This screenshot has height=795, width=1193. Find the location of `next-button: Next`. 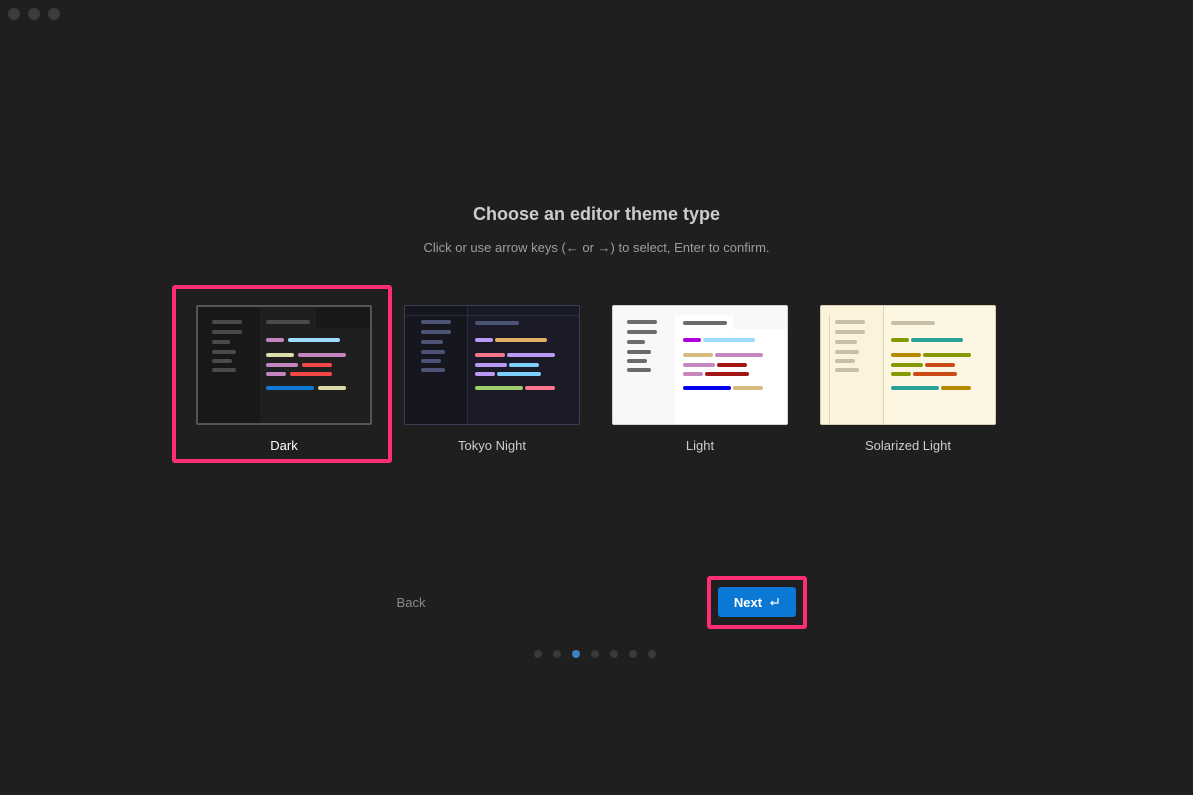

next-button: Next is located at coordinates (757, 602).